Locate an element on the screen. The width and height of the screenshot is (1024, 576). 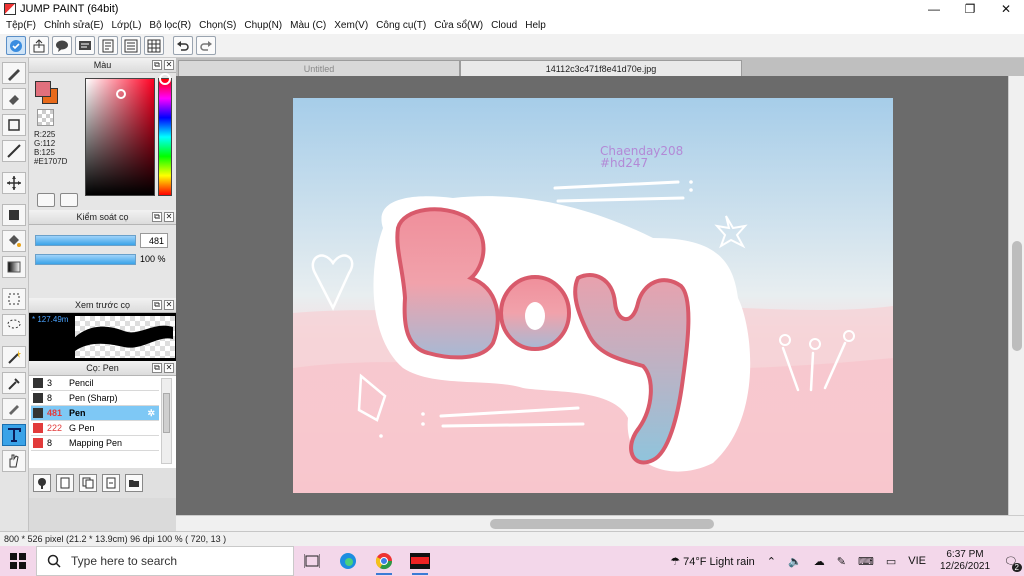
menu-filter: Bộ lọc(R) is located at coordinates (170, 25).